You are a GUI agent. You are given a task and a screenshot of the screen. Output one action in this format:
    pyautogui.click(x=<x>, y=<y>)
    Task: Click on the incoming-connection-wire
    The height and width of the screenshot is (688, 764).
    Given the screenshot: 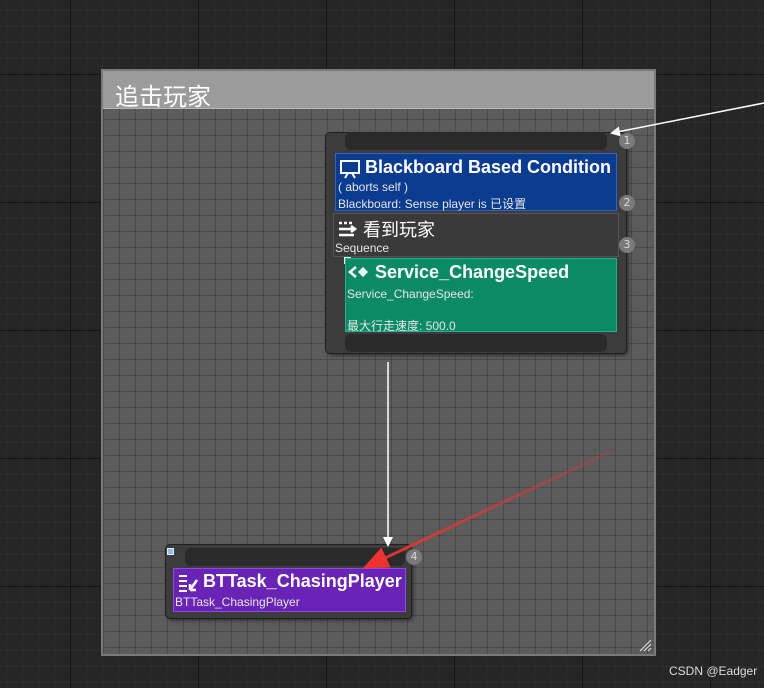 What is the action you would take?
    pyautogui.click(x=687, y=119)
    